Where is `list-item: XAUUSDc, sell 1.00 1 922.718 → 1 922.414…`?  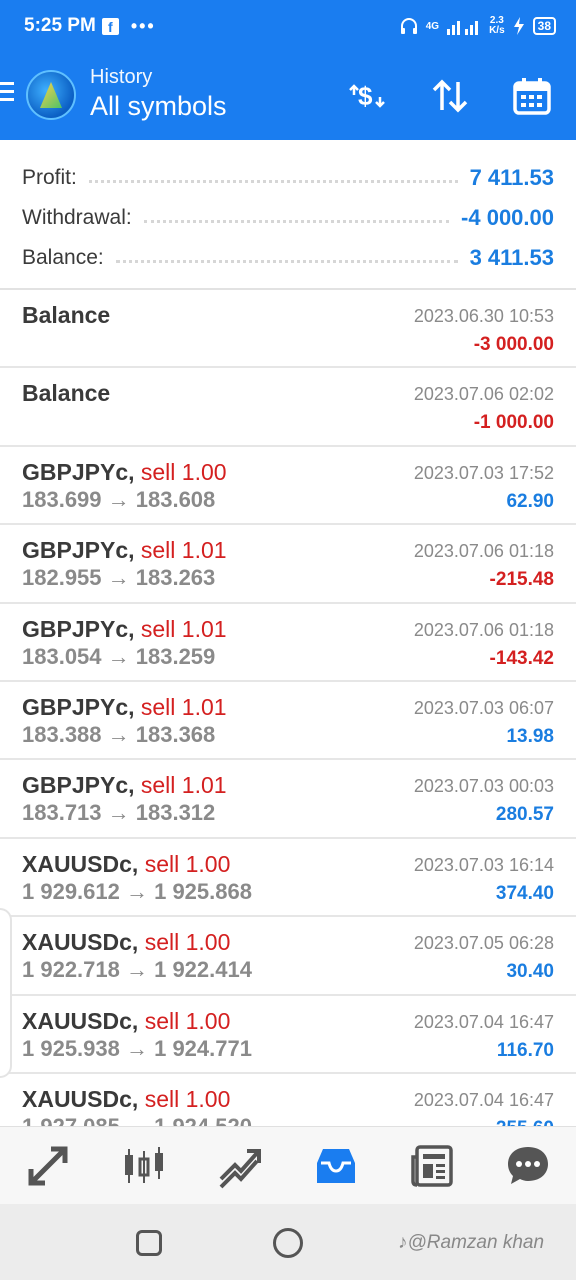 list-item: XAUUSDc, sell 1.00 1 922.718 → 1 922.414… is located at coordinates (288, 956).